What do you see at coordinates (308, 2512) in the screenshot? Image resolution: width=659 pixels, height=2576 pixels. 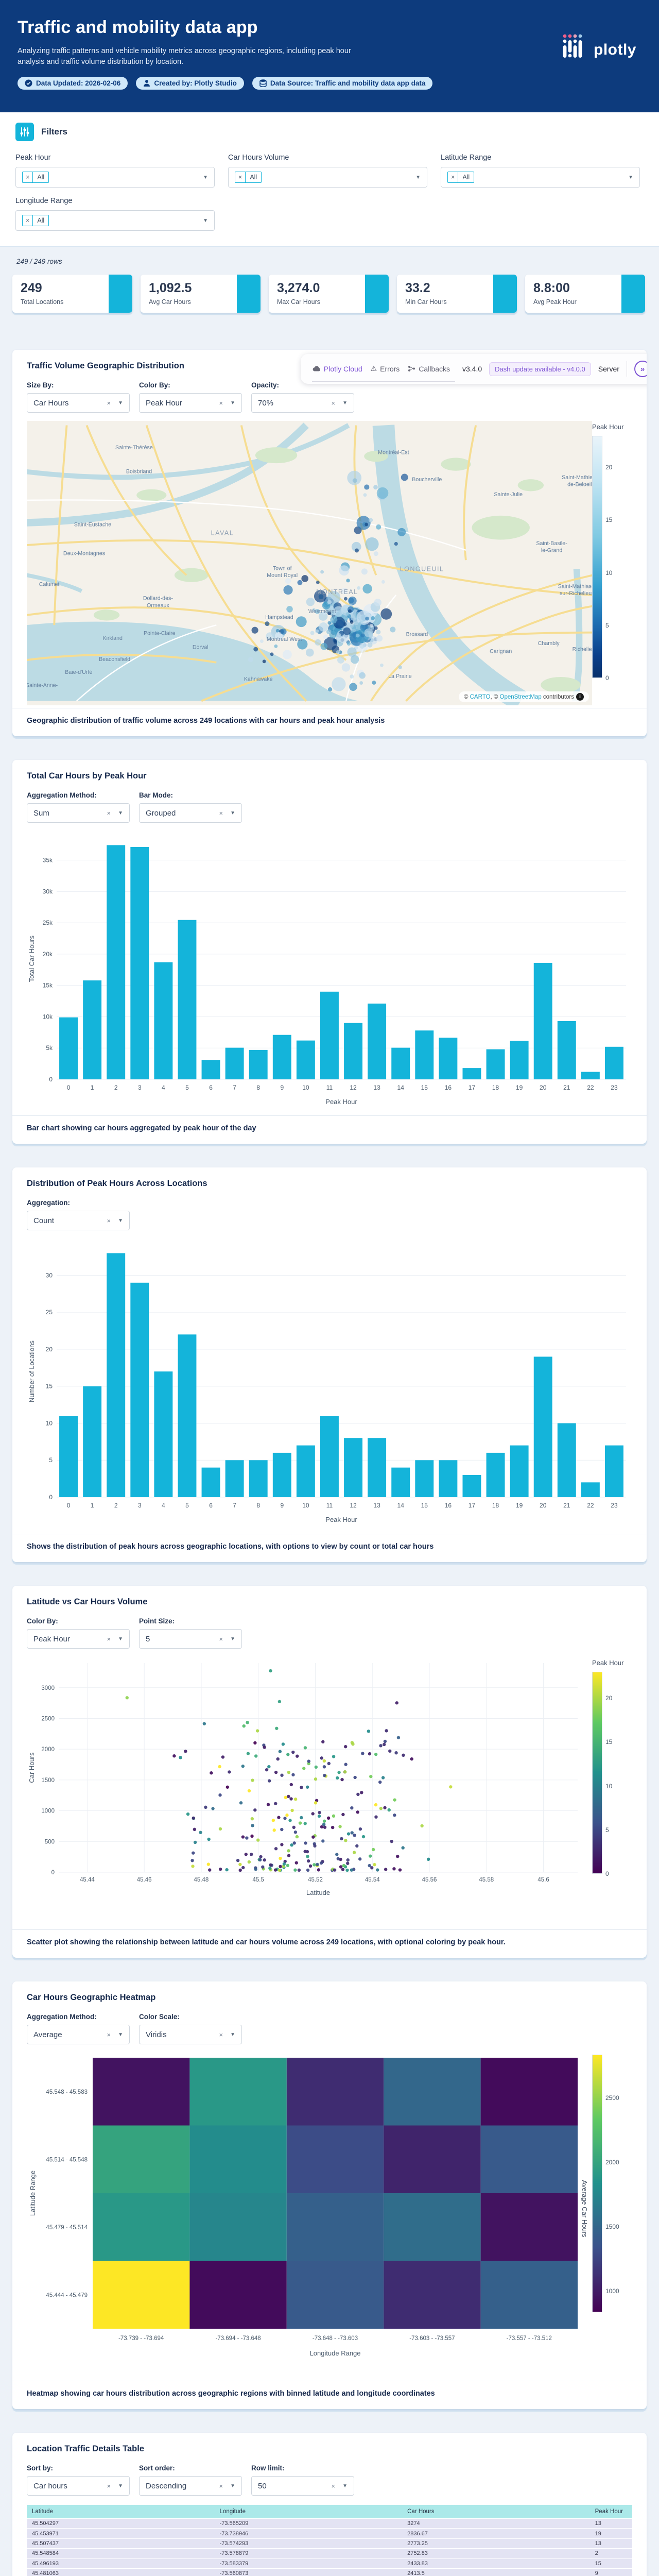 I see `table-column-header: Longitude` at bounding box center [308, 2512].